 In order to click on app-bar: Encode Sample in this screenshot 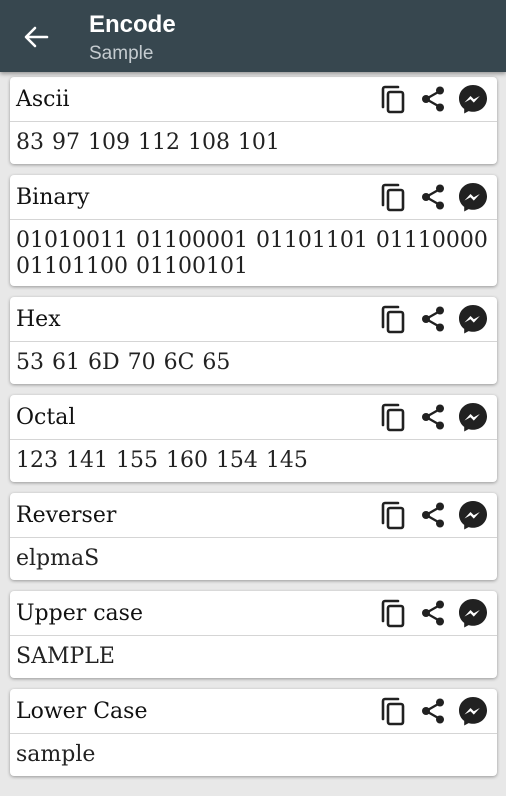, I will do `click(253, 36)`.